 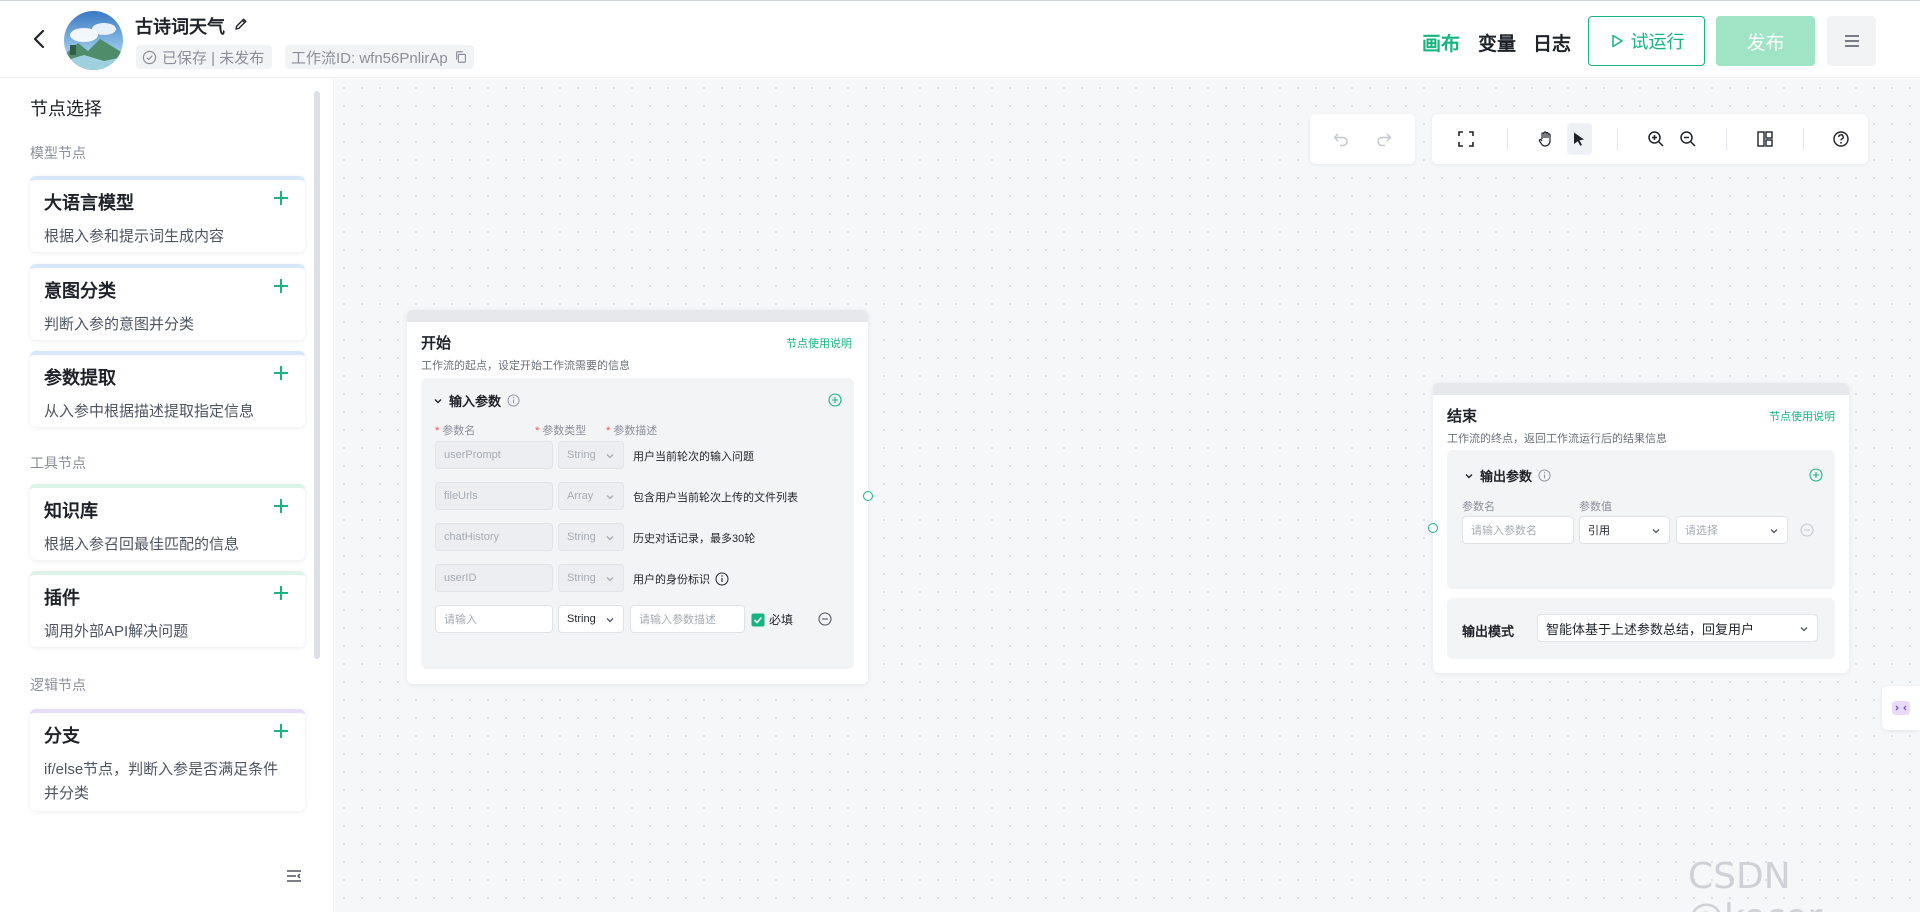 I want to click on check-circle-icon, so click(x=149, y=57).